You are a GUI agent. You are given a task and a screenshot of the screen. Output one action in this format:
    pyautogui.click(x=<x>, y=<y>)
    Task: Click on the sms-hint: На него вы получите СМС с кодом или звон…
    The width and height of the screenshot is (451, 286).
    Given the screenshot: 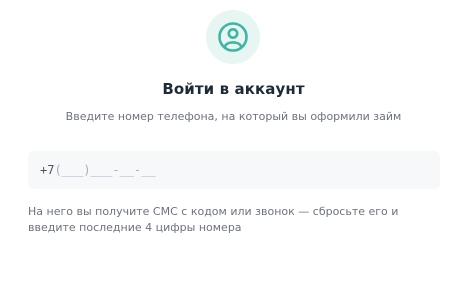 What is the action you would take?
    pyautogui.click(x=238, y=220)
    